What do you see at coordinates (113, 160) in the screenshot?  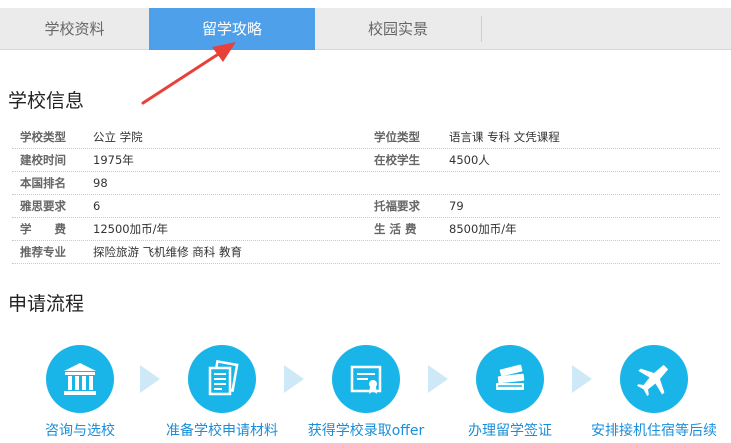 I see `info-value: 1975年` at bounding box center [113, 160].